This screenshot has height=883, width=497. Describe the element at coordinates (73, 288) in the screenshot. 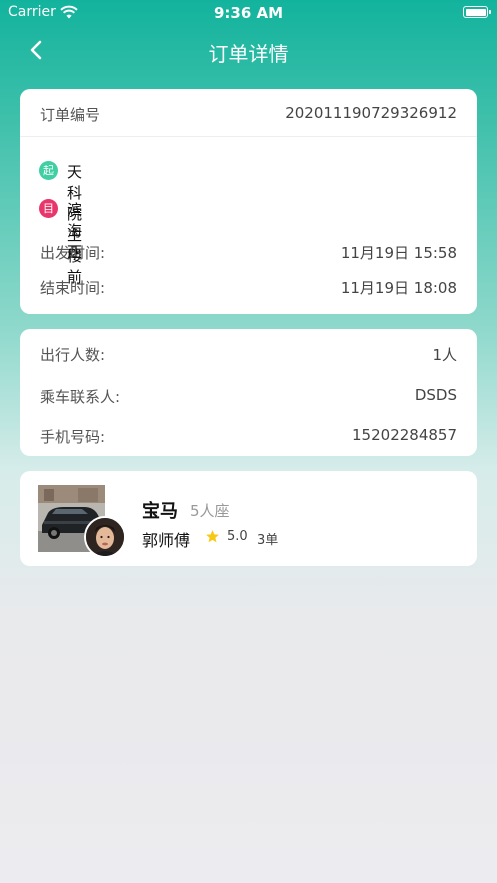

I see `end-time-label: 结束时间:` at that location.